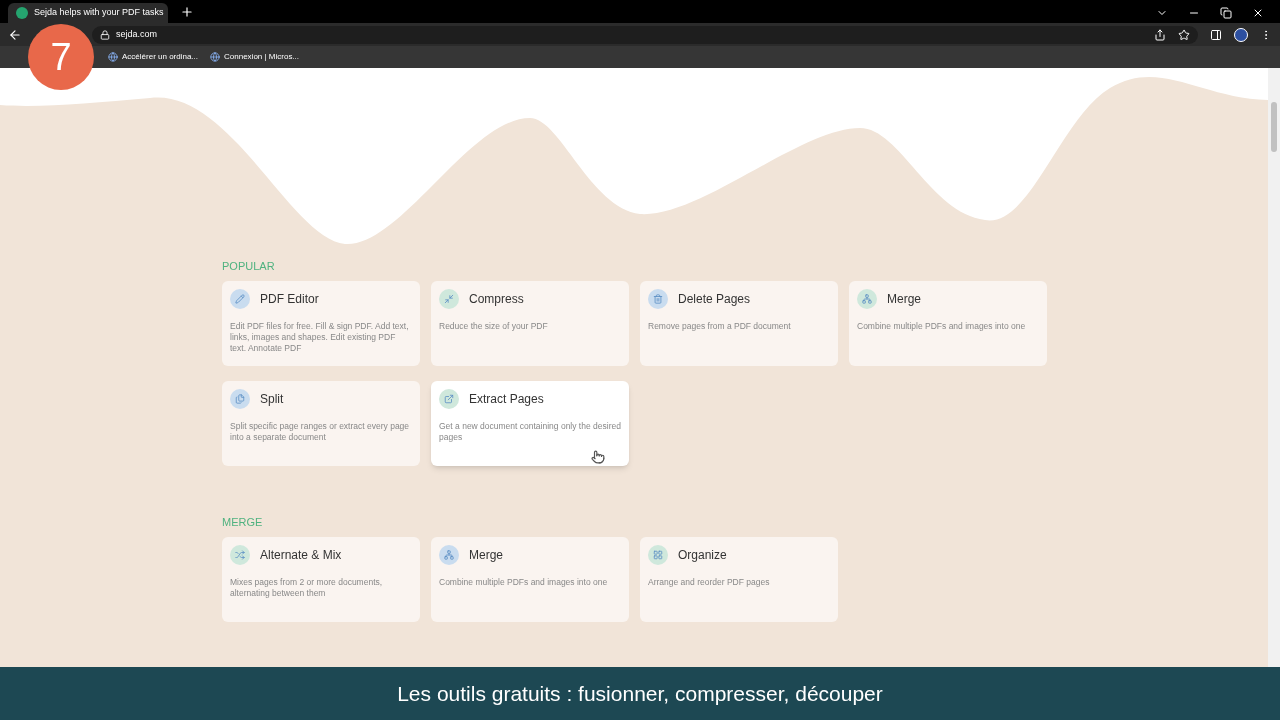 The image size is (1280, 720). Describe the element at coordinates (494, 326) in the screenshot. I see `tool-description: Reduce the size of your PDF` at that location.